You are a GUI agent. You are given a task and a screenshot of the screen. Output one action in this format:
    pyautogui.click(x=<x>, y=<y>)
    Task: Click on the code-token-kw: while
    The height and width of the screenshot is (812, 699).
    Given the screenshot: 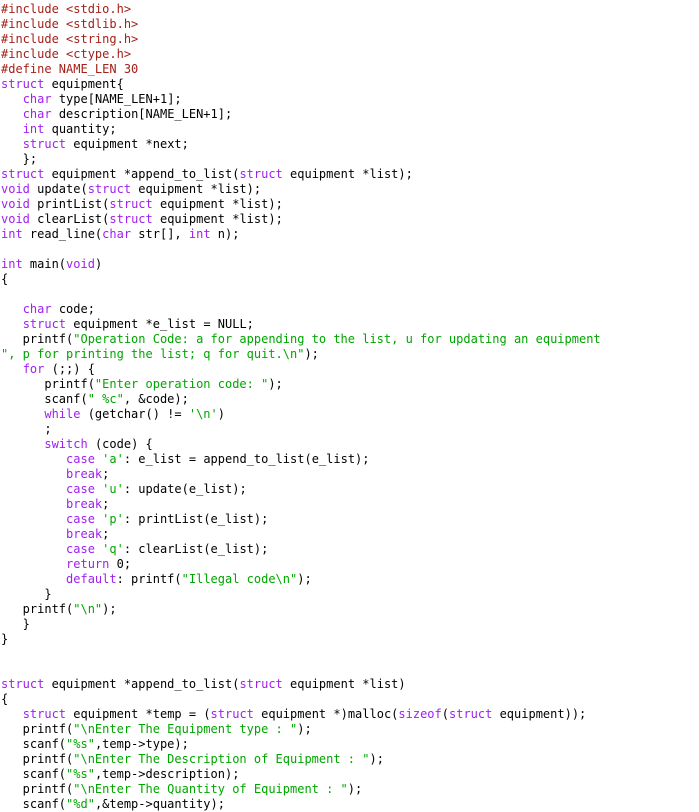 What is the action you would take?
    pyautogui.click(x=62, y=414)
    